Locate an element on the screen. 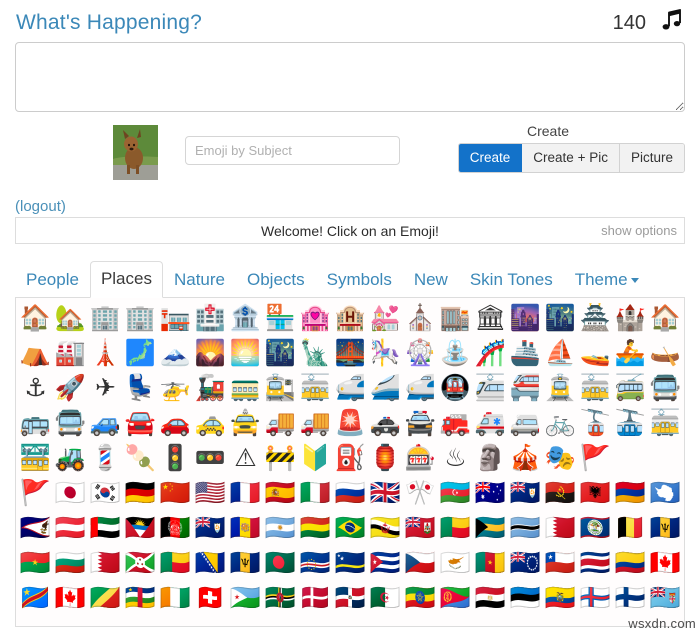 This screenshot has height=633, width=700. emoji-cell: 🚢 is located at coordinates (525, 352).